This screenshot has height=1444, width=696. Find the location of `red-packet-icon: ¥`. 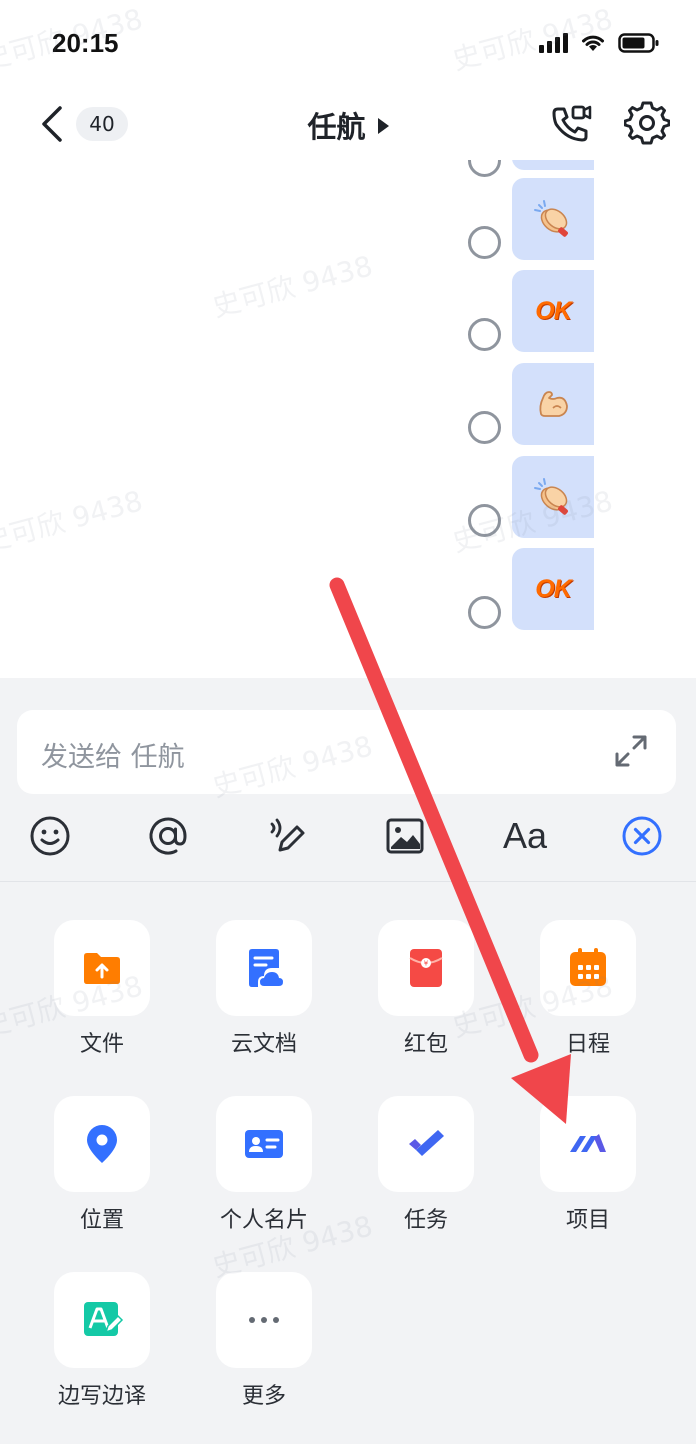

red-packet-icon: ¥ is located at coordinates (426, 968).